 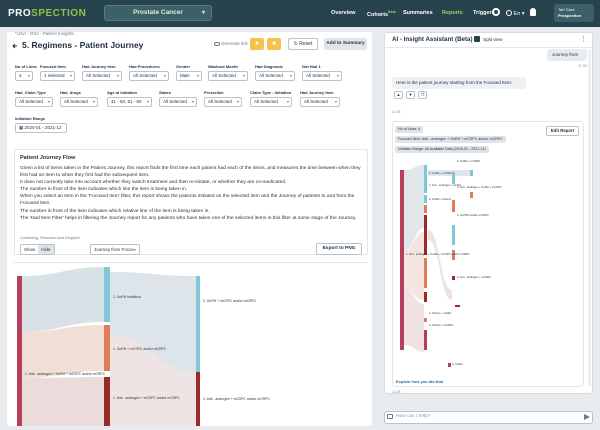 What do you see at coordinates (474, 277) in the screenshot?
I see `mini-sankey-label: 4. Anti - androgen + mCSPC` at bounding box center [474, 277].